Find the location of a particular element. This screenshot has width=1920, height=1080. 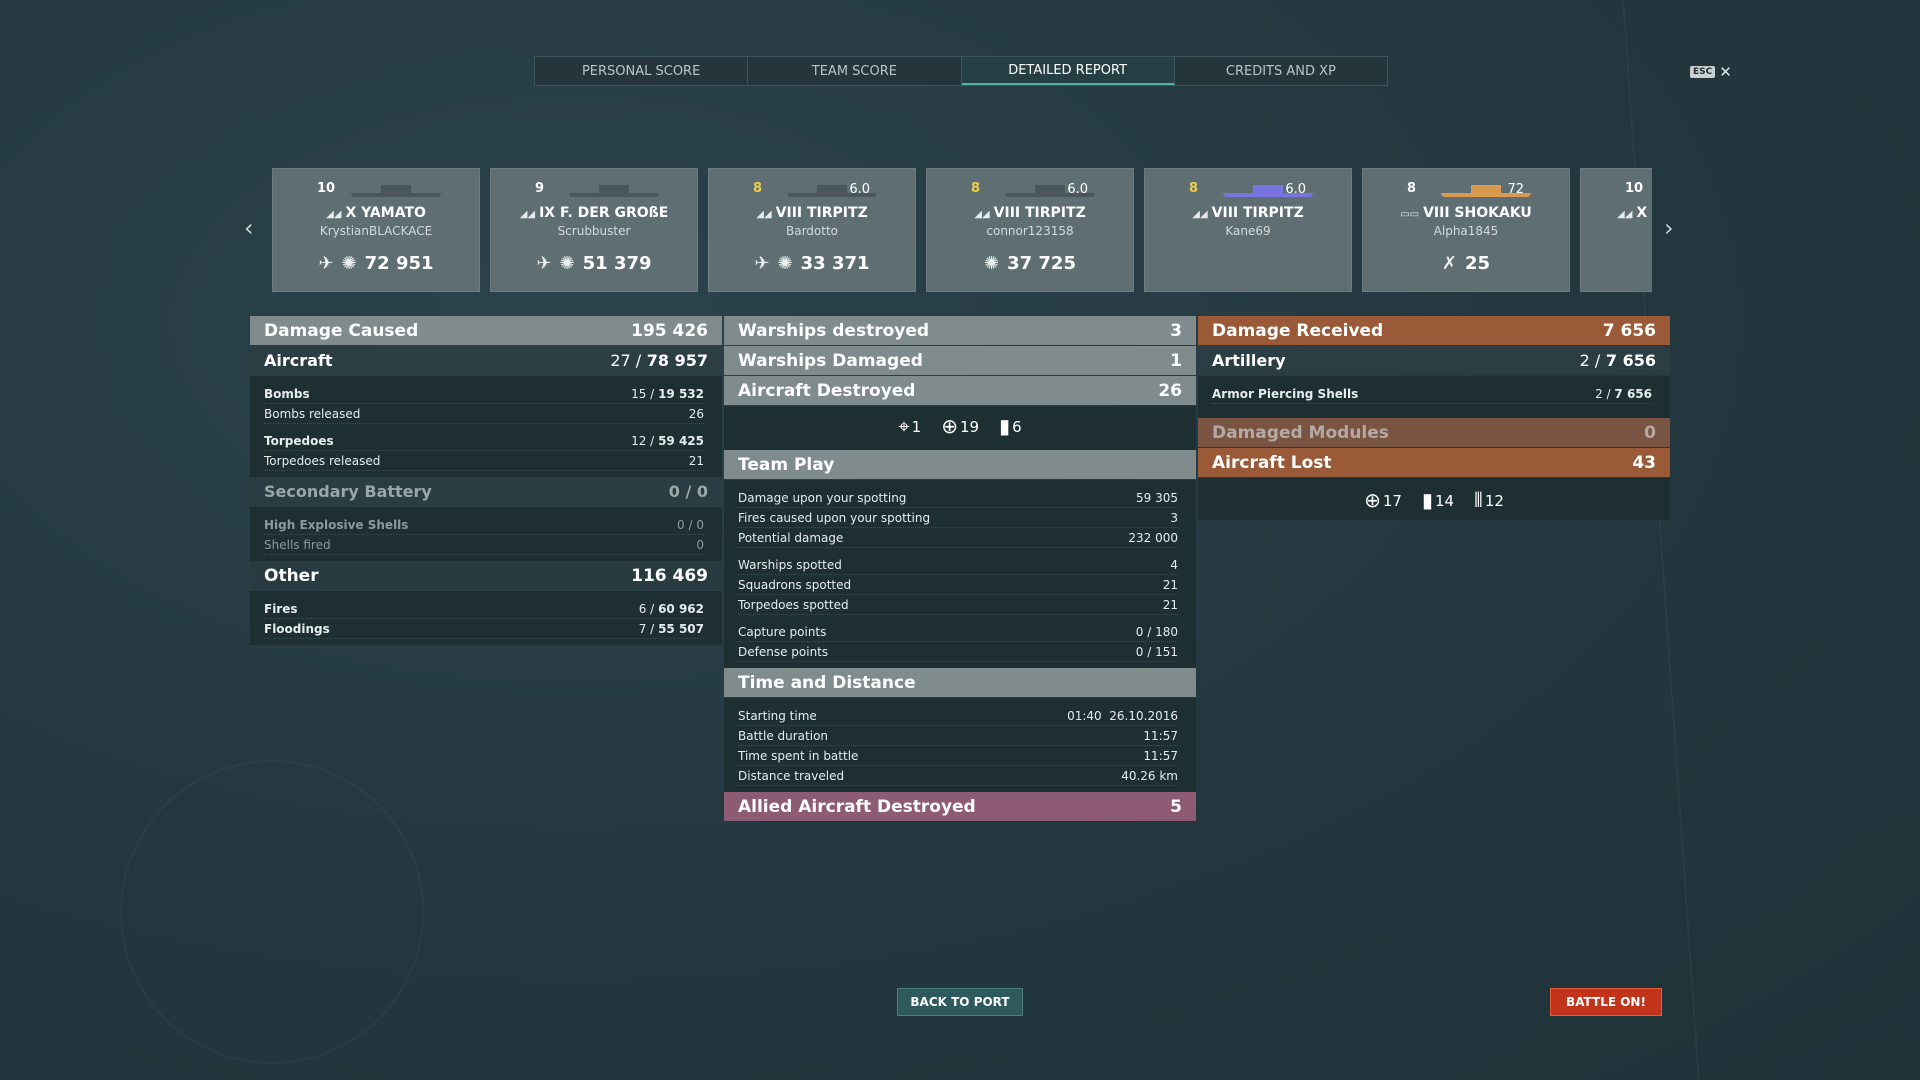

ship-score: 37 725 is located at coordinates (1041, 263).